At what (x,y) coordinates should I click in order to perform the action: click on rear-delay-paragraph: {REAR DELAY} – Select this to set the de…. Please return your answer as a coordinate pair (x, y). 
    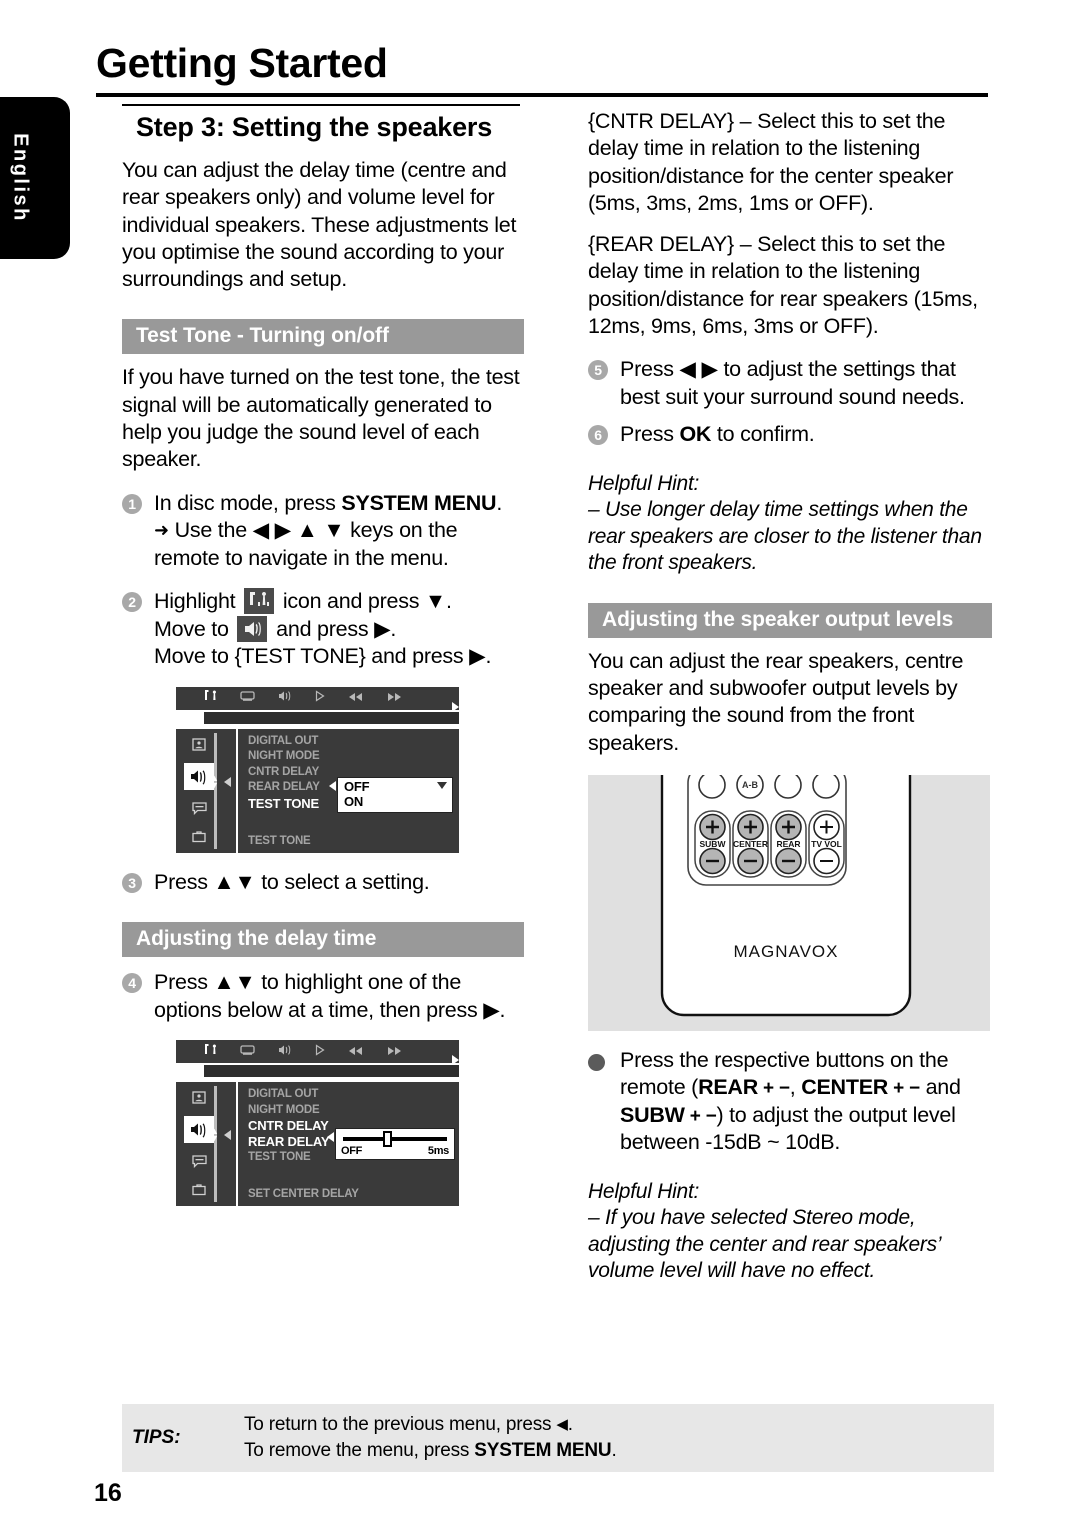
    Looking at the image, I should click on (783, 285).